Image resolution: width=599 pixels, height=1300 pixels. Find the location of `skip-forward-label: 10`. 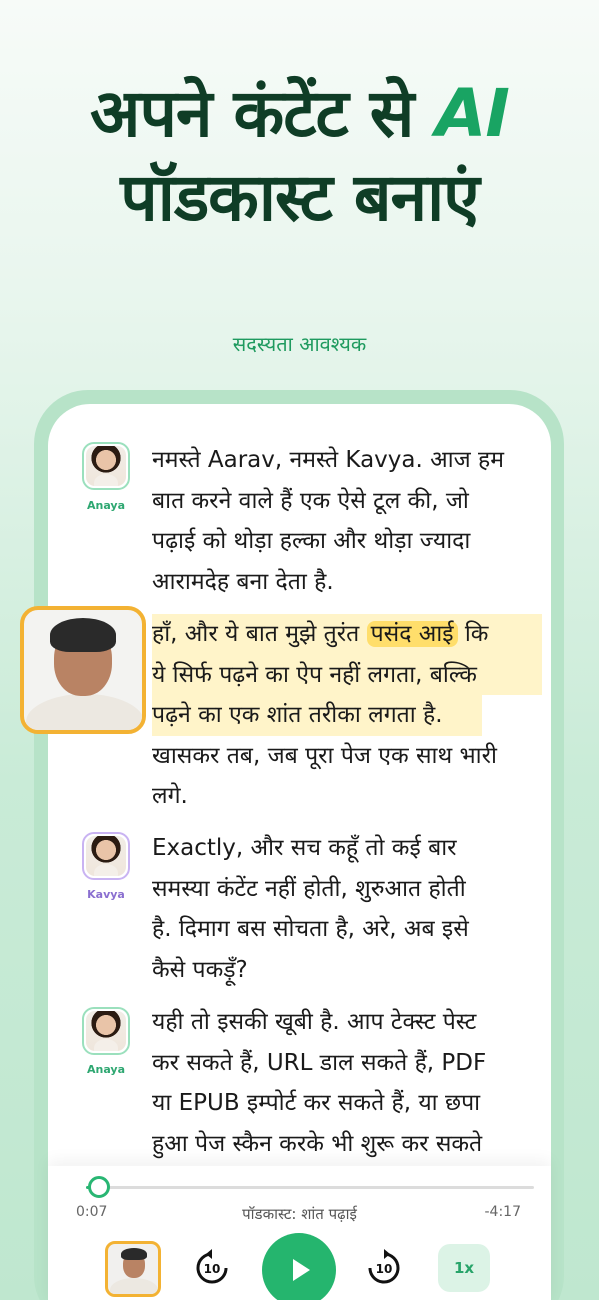

skip-forward-label: 10 is located at coordinates (384, 1269).